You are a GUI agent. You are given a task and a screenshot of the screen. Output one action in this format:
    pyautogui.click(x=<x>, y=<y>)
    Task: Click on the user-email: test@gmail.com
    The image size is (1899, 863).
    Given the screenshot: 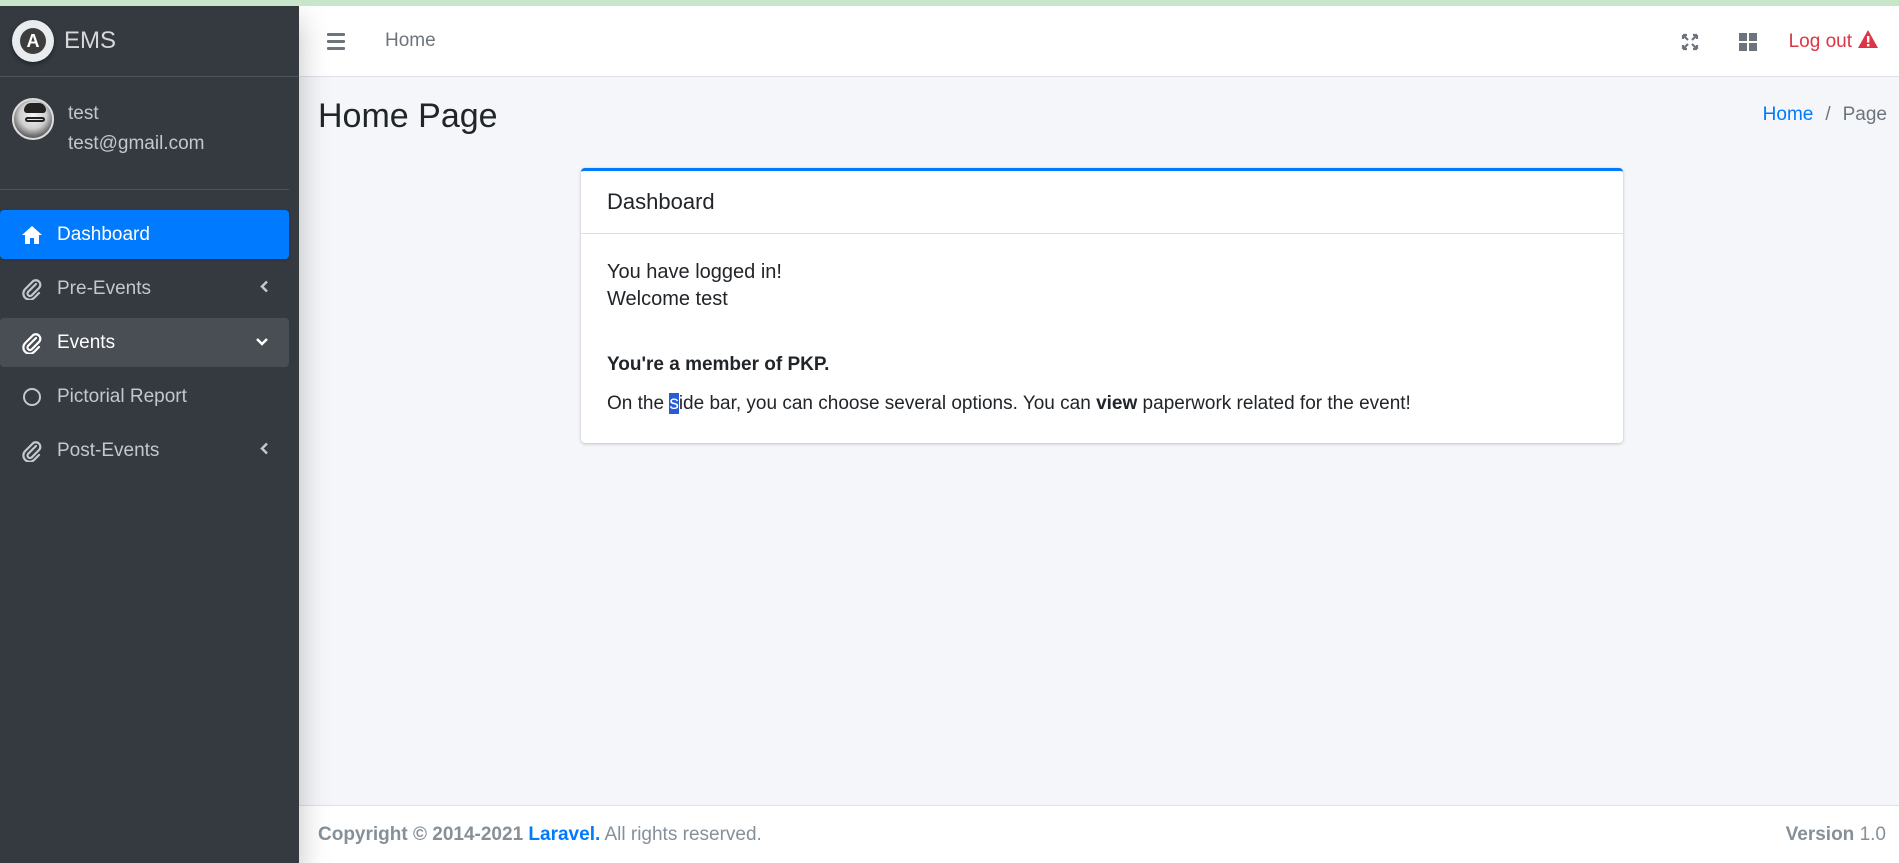 What is the action you would take?
    pyautogui.click(x=136, y=143)
    